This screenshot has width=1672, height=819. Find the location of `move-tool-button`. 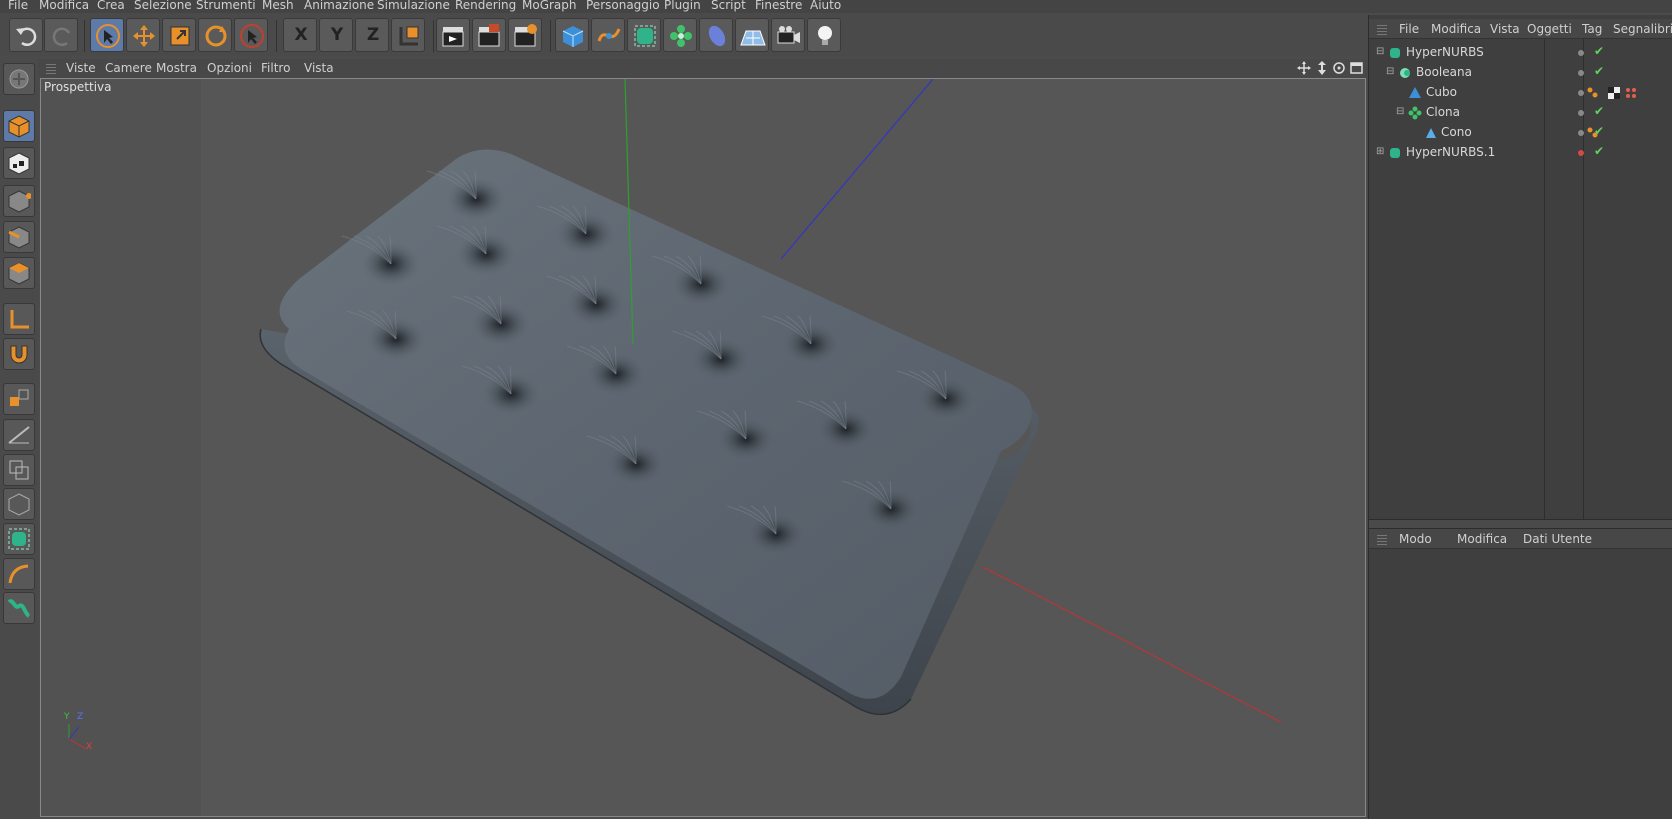

move-tool-button is located at coordinates (143, 35).